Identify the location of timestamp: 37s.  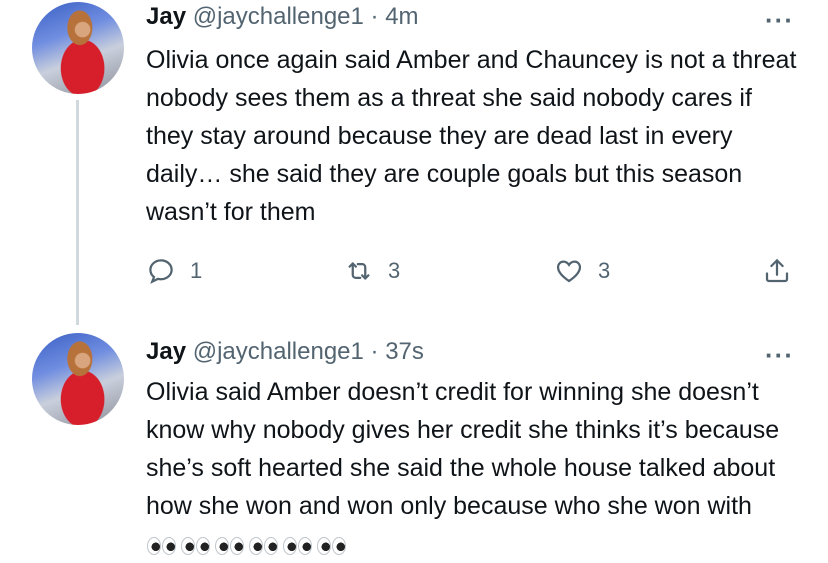
(404, 351).